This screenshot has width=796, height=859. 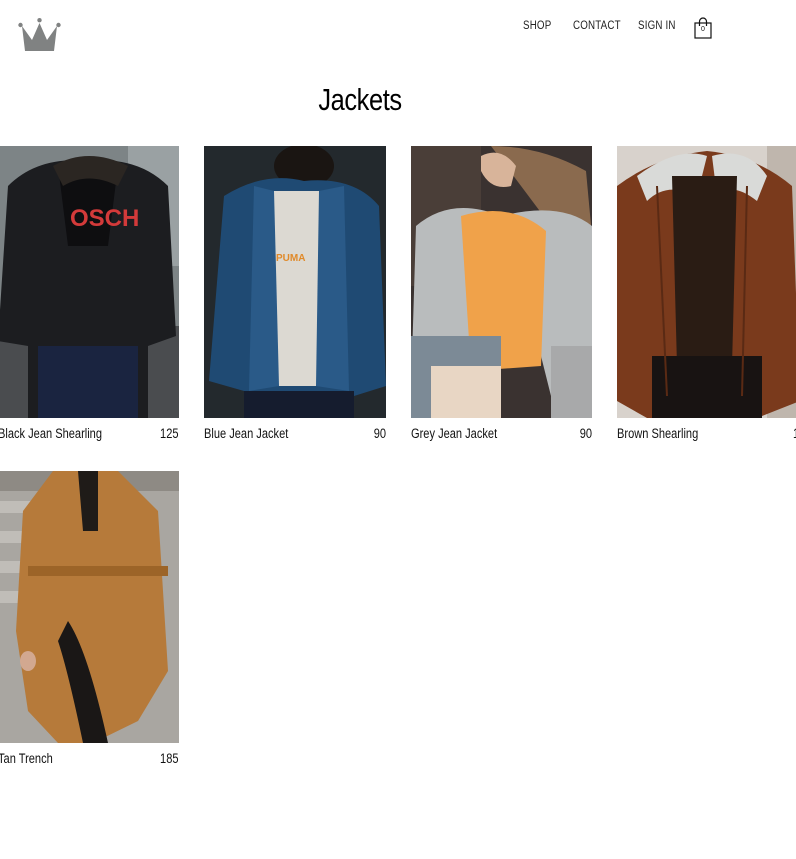 What do you see at coordinates (295, 282) in the screenshot?
I see `product-image-blue-jean-jacket: PUMA` at bounding box center [295, 282].